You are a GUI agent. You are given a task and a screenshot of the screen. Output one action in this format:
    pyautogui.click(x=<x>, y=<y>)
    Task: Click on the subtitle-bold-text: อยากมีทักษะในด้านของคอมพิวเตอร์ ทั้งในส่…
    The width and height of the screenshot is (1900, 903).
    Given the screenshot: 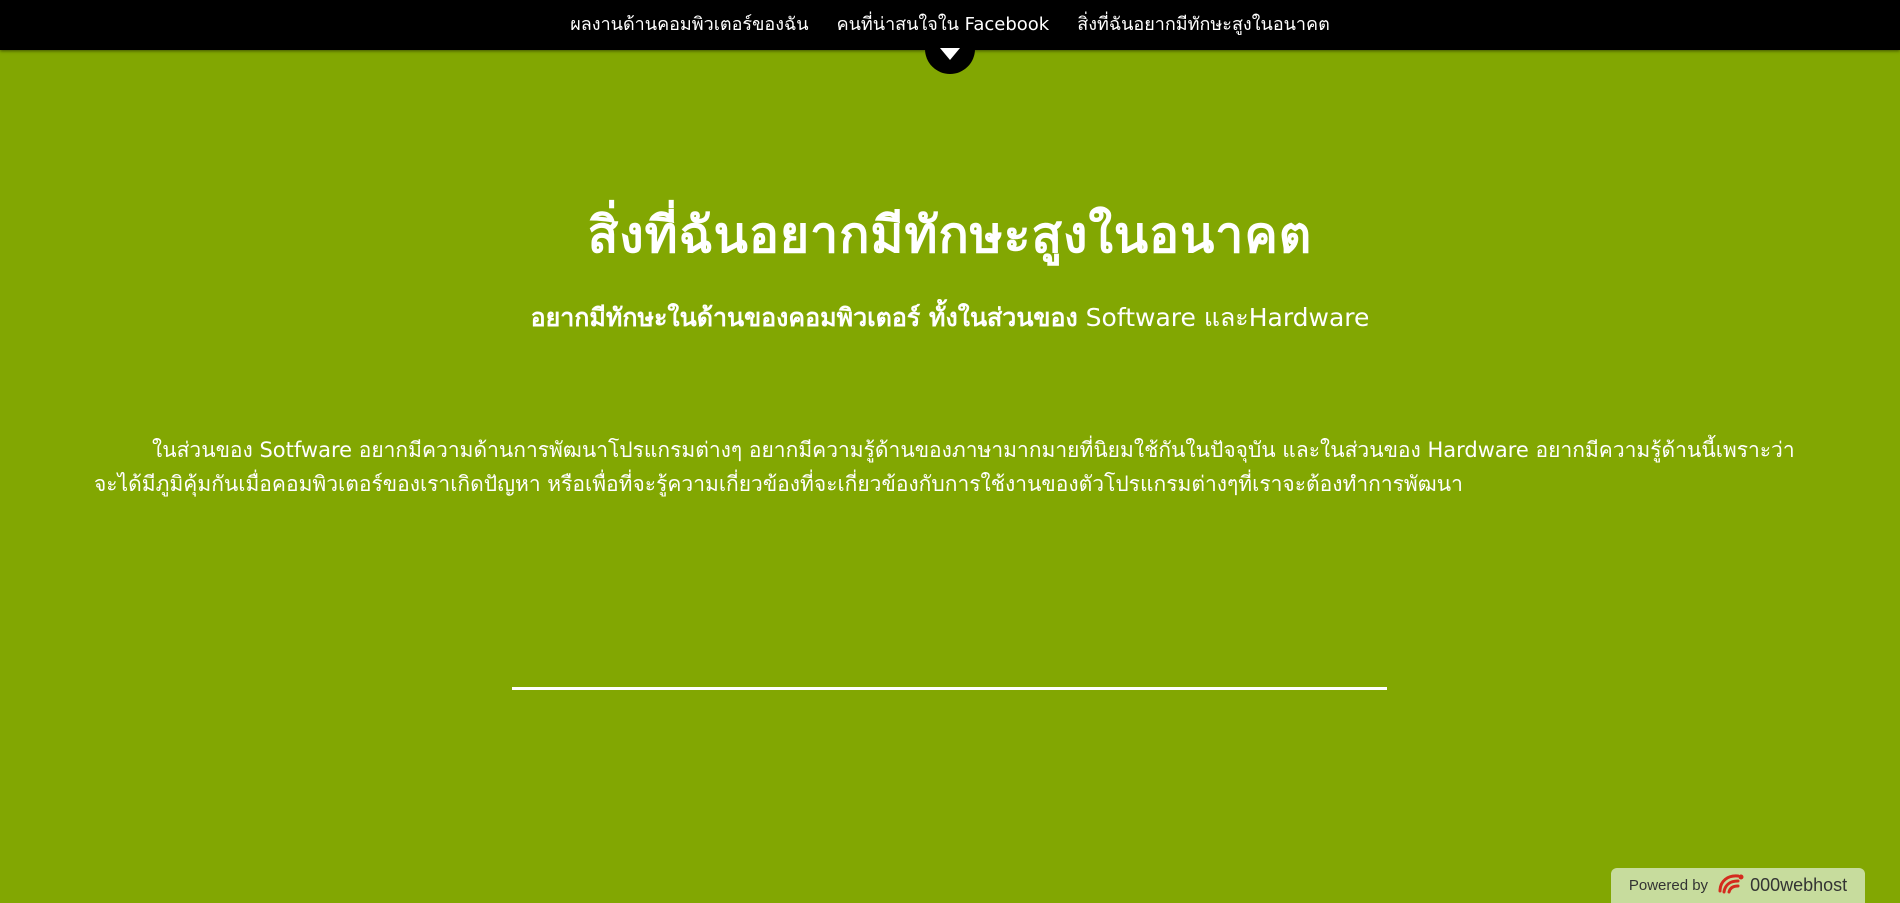 What is the action you would take?
    pyautogui.click(x=804, y=317)
    